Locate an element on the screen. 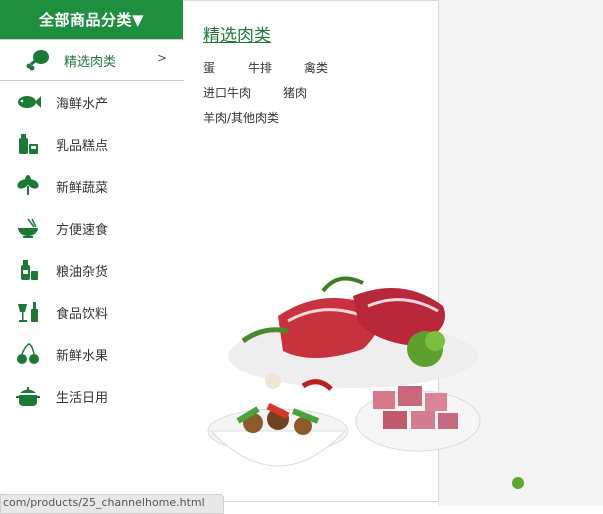 The width and height of the screenshot is (603, 514). cooking-pot-icon is located at coordinates (28, 396).